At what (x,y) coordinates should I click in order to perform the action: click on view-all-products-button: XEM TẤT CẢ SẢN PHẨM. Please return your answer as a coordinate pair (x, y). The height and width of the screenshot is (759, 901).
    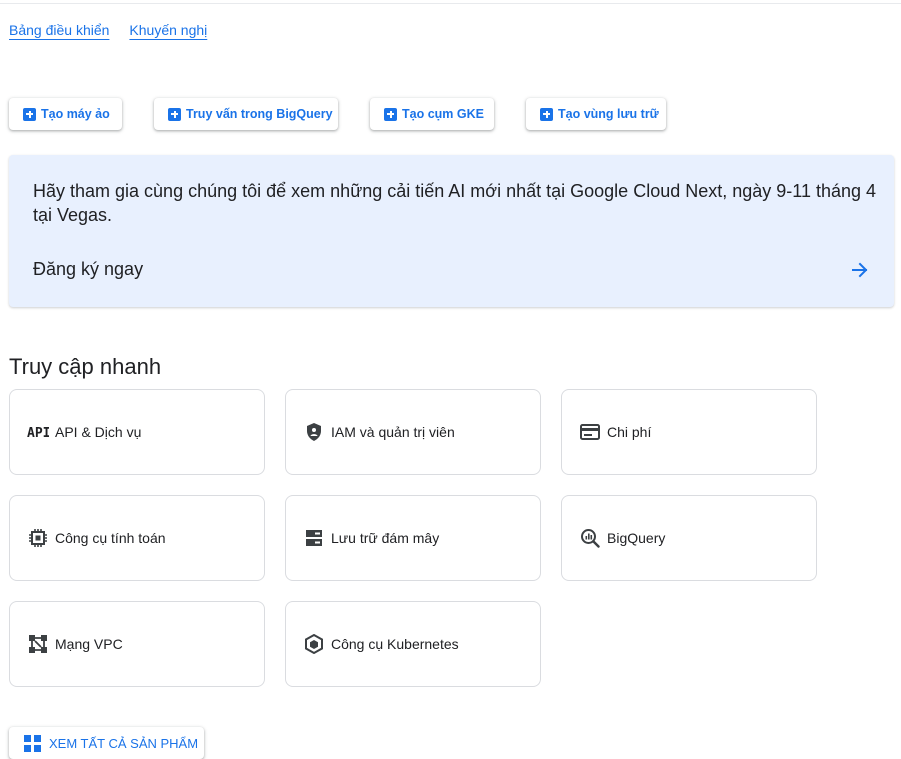
    Looking at the image, I should click on (106, 743).